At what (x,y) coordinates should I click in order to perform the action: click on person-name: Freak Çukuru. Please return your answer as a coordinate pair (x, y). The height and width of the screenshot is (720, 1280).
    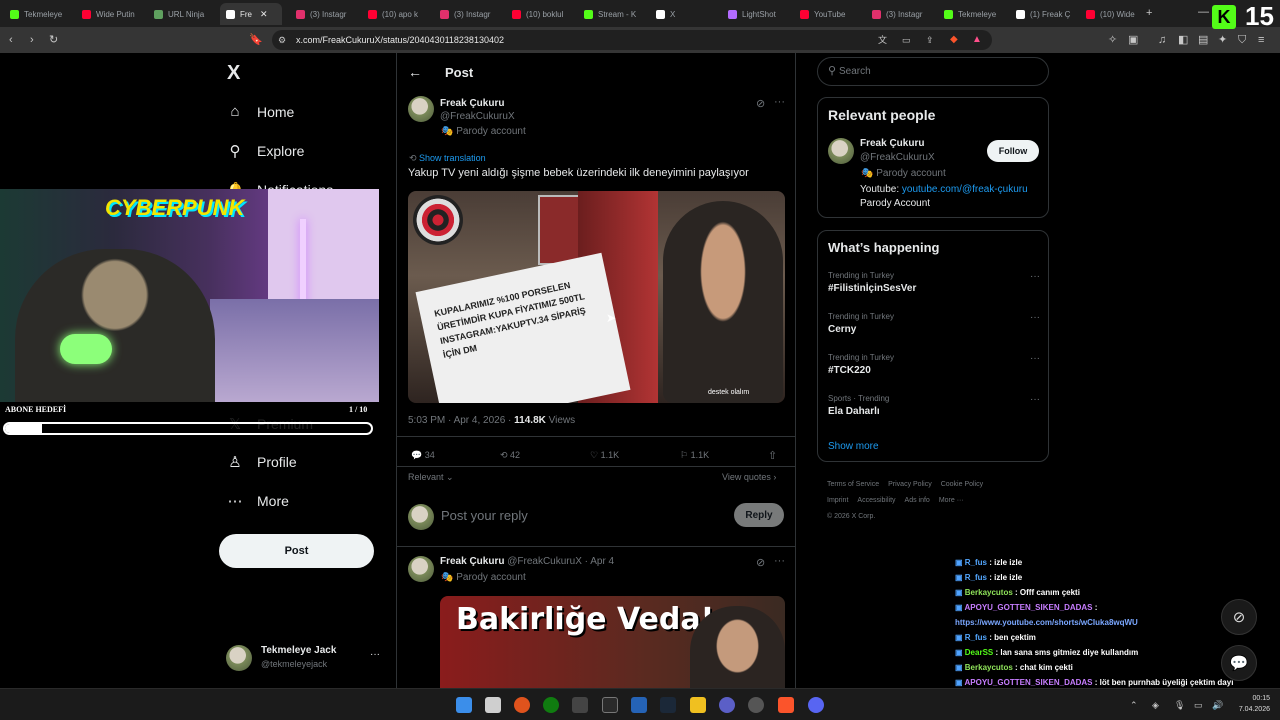
    Looking at the image, I should click on (892, 143).